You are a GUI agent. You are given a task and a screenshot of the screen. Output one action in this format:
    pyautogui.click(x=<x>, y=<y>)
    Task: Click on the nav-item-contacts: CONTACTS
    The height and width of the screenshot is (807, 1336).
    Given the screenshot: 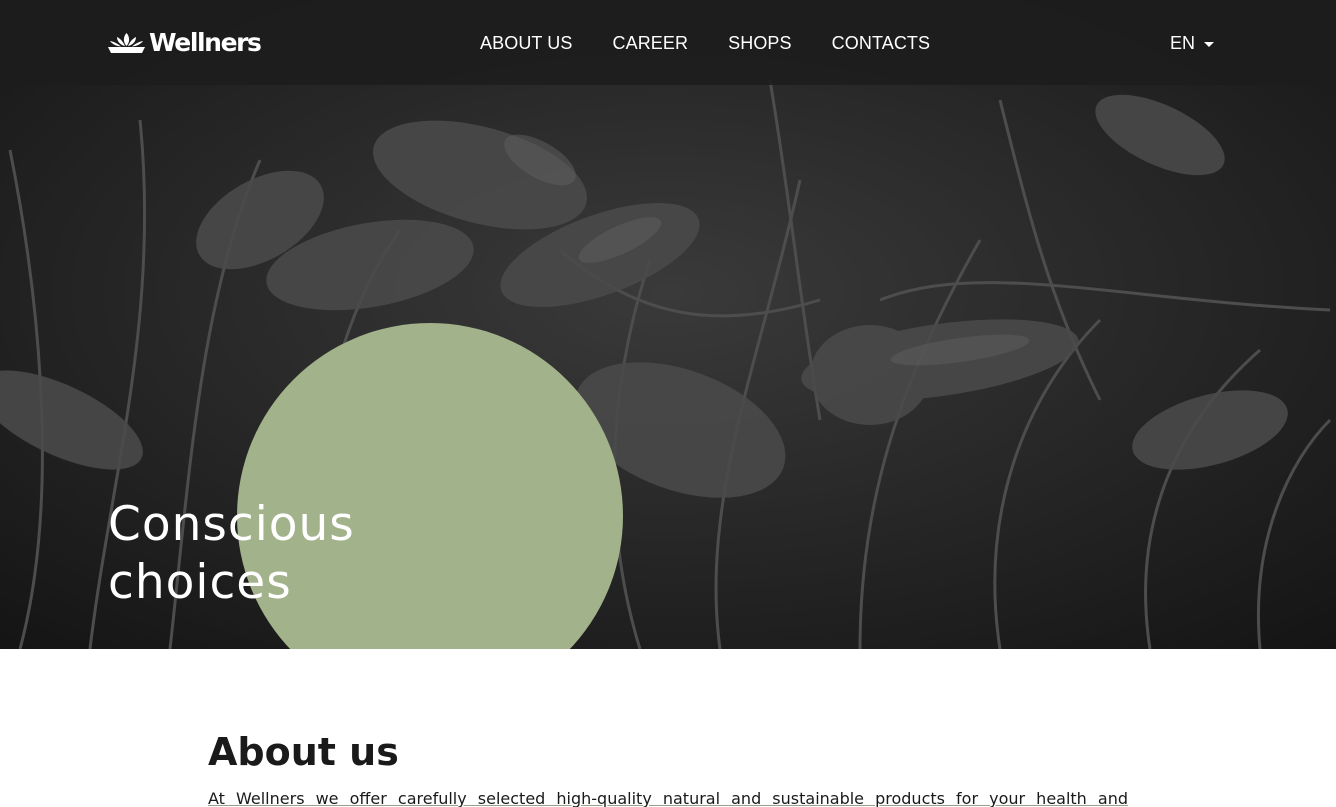 What is the action you would take?
    pyautogui.click(x=881, y=43)
    